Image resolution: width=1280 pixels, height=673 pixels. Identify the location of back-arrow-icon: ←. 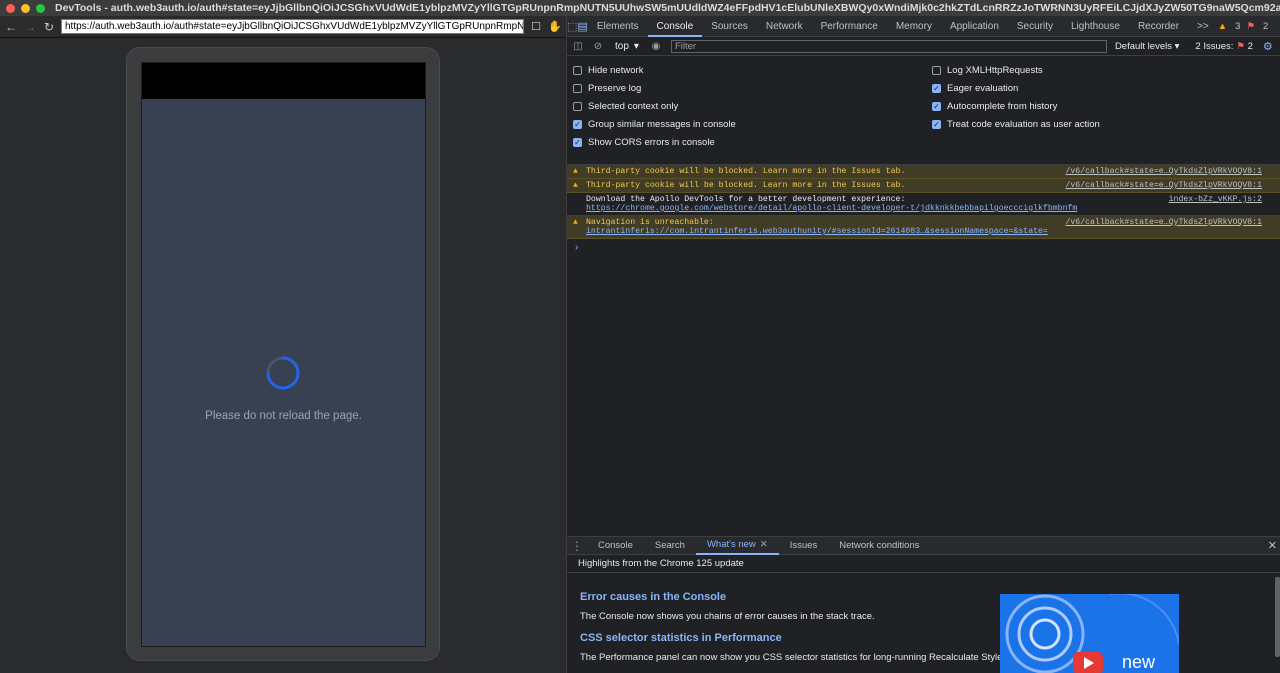
(11, 27).